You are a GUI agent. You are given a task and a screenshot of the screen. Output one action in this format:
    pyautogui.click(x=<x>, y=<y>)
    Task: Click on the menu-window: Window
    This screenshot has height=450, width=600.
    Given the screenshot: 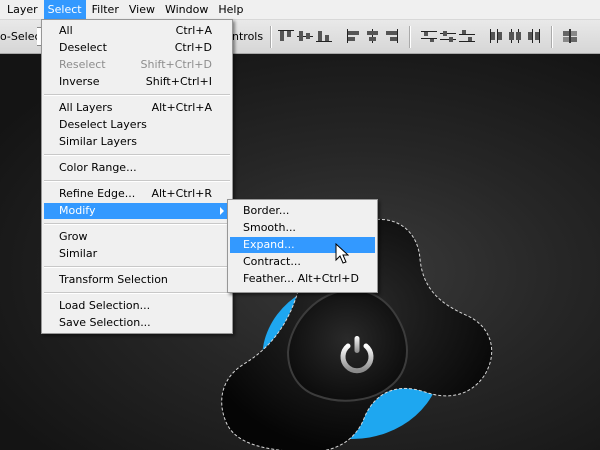 What is the action you would take?
    pyautogui.click(x=186, y=9)
    